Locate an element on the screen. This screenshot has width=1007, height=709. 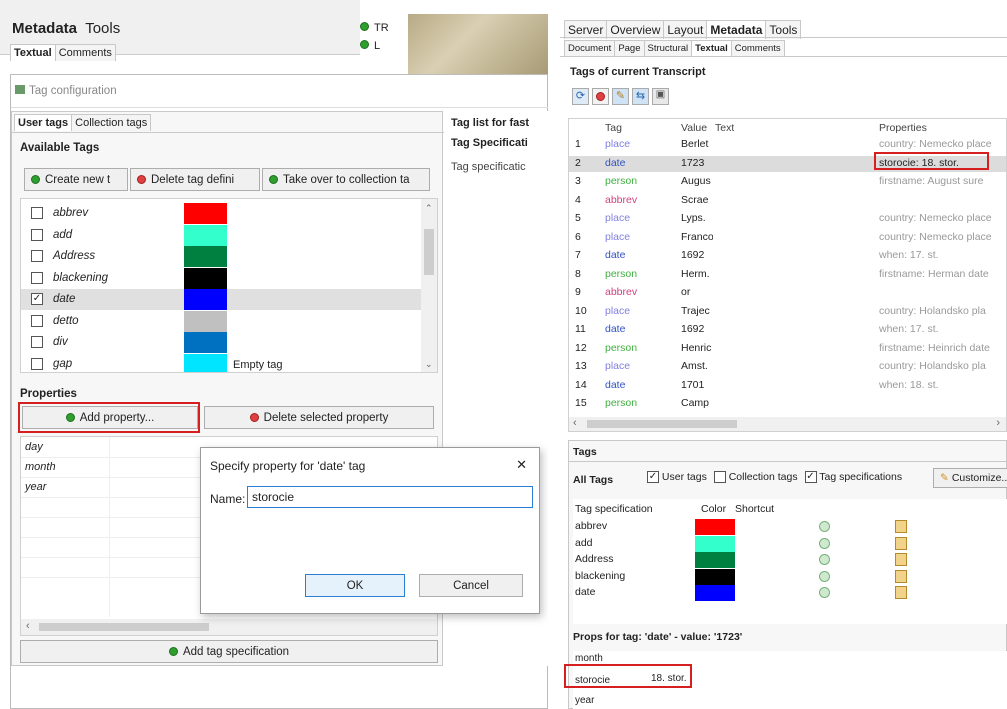
delete-icon is located at coordinates (600, 96).